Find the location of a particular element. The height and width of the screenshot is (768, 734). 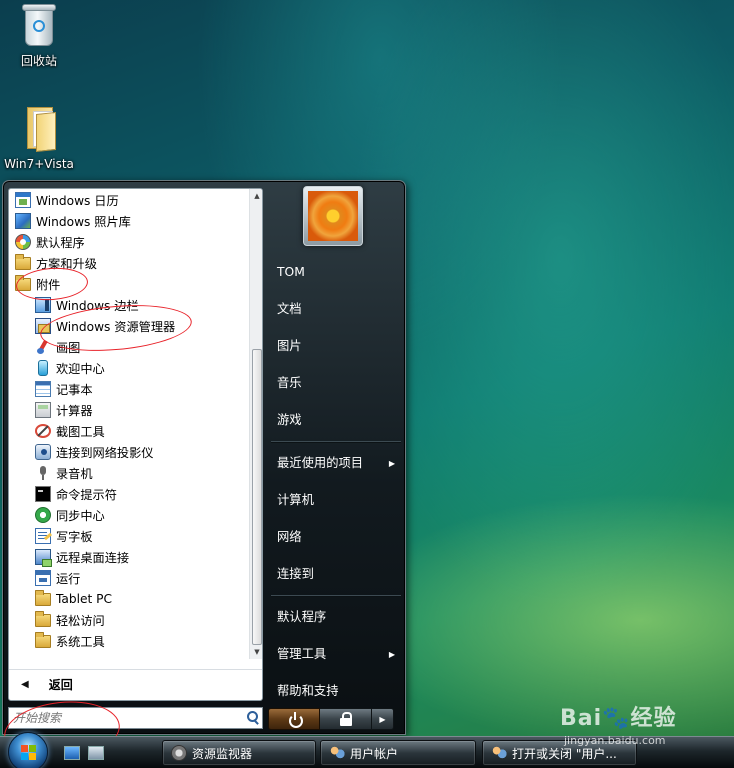

power-icon is located at coordinates (294, 719).